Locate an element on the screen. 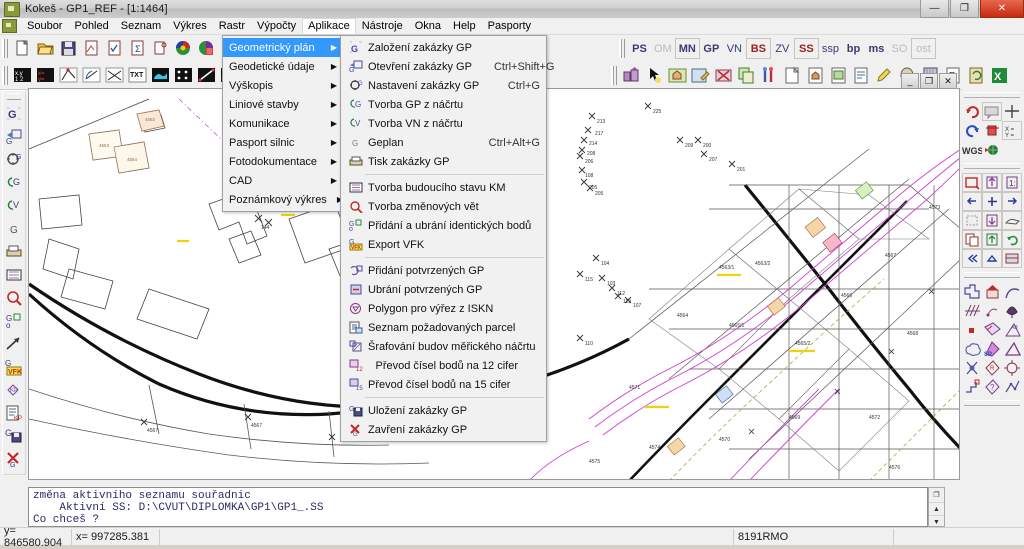 The width and height of the screenshot is (1024, 549). tool-bp: bp is located at coordinates (853, 48).